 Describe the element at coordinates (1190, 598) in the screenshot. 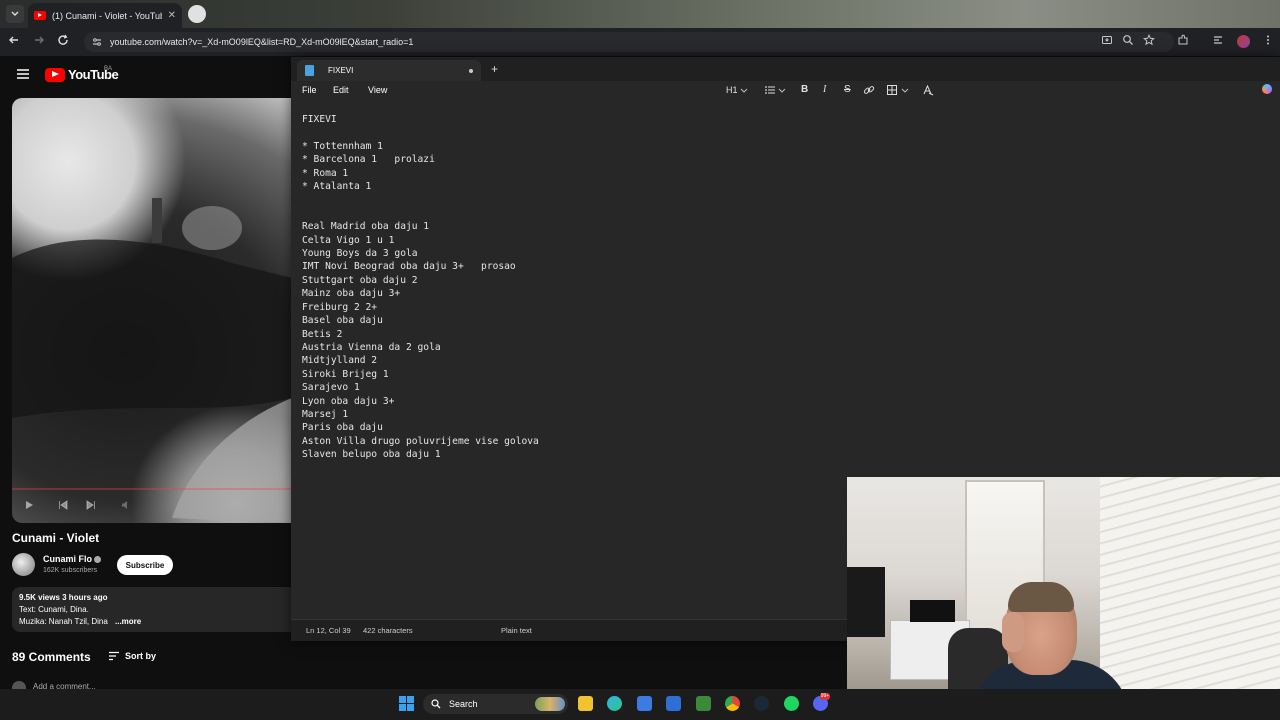

I see `webcam-window-blinds` at that location.